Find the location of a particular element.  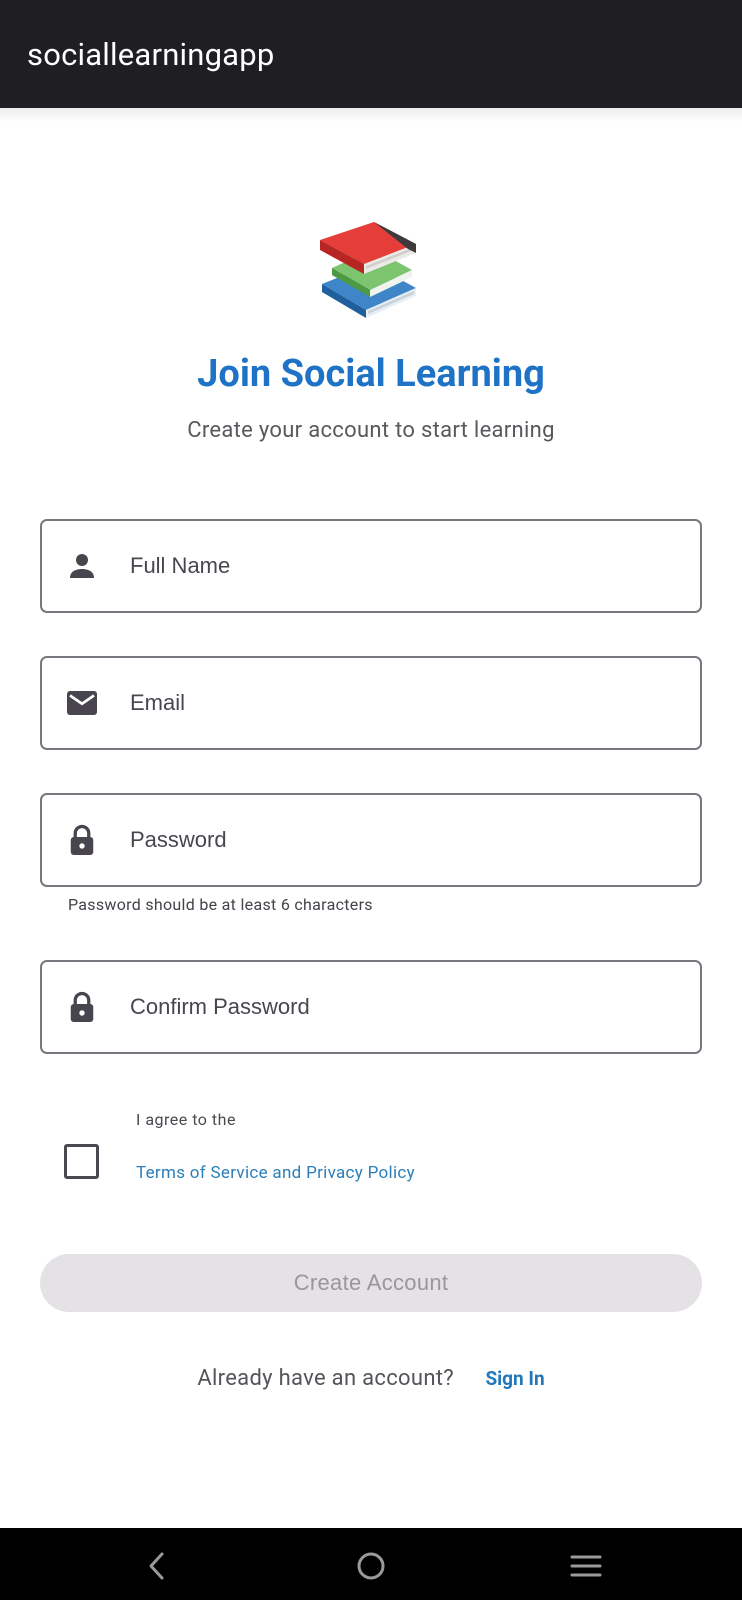

app-bar: sociallearningapp is located at coordinates (371, 54).